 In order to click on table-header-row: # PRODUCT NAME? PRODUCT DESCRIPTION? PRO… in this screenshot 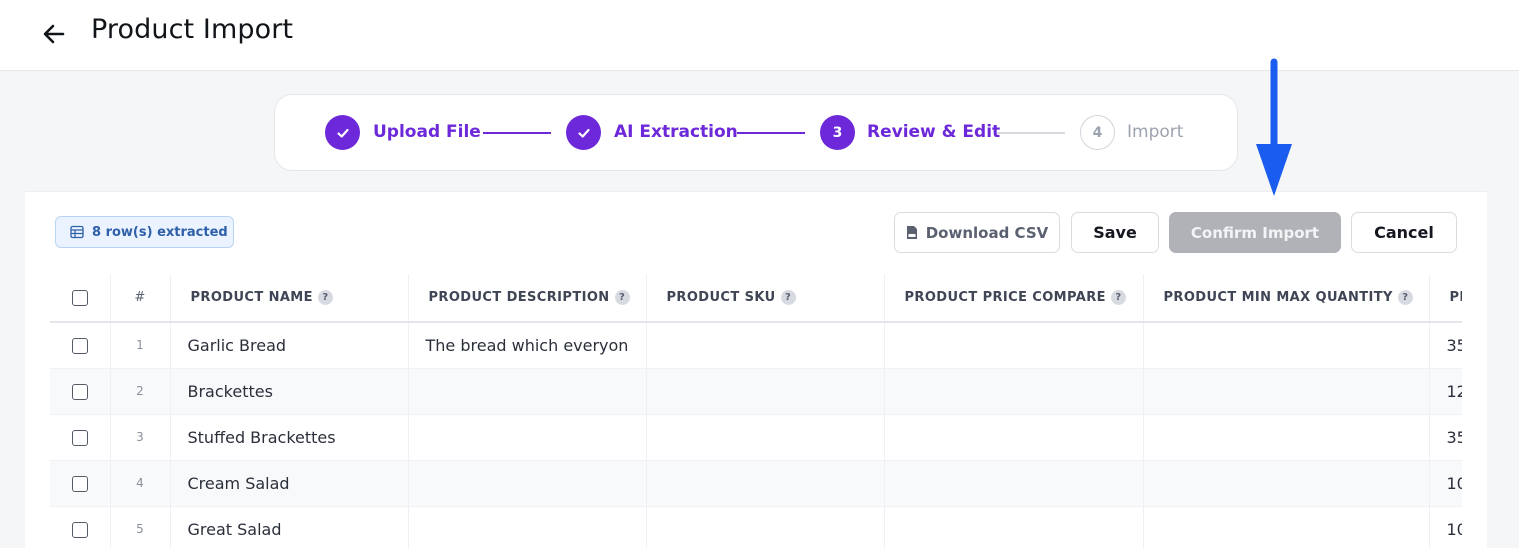, I will do `click(756, 298)`.